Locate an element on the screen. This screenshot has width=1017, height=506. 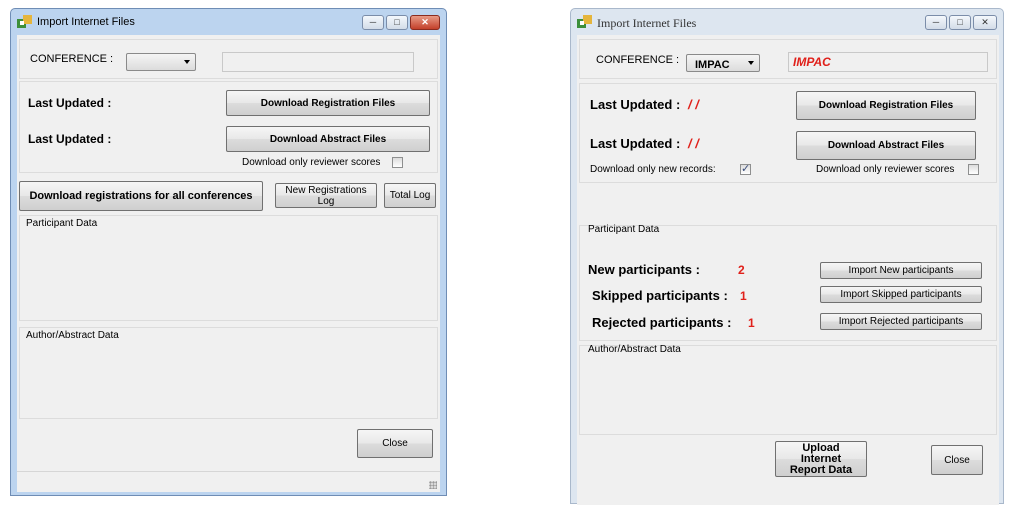
new-participants-count: 2 is located at coordinates (741, 270).